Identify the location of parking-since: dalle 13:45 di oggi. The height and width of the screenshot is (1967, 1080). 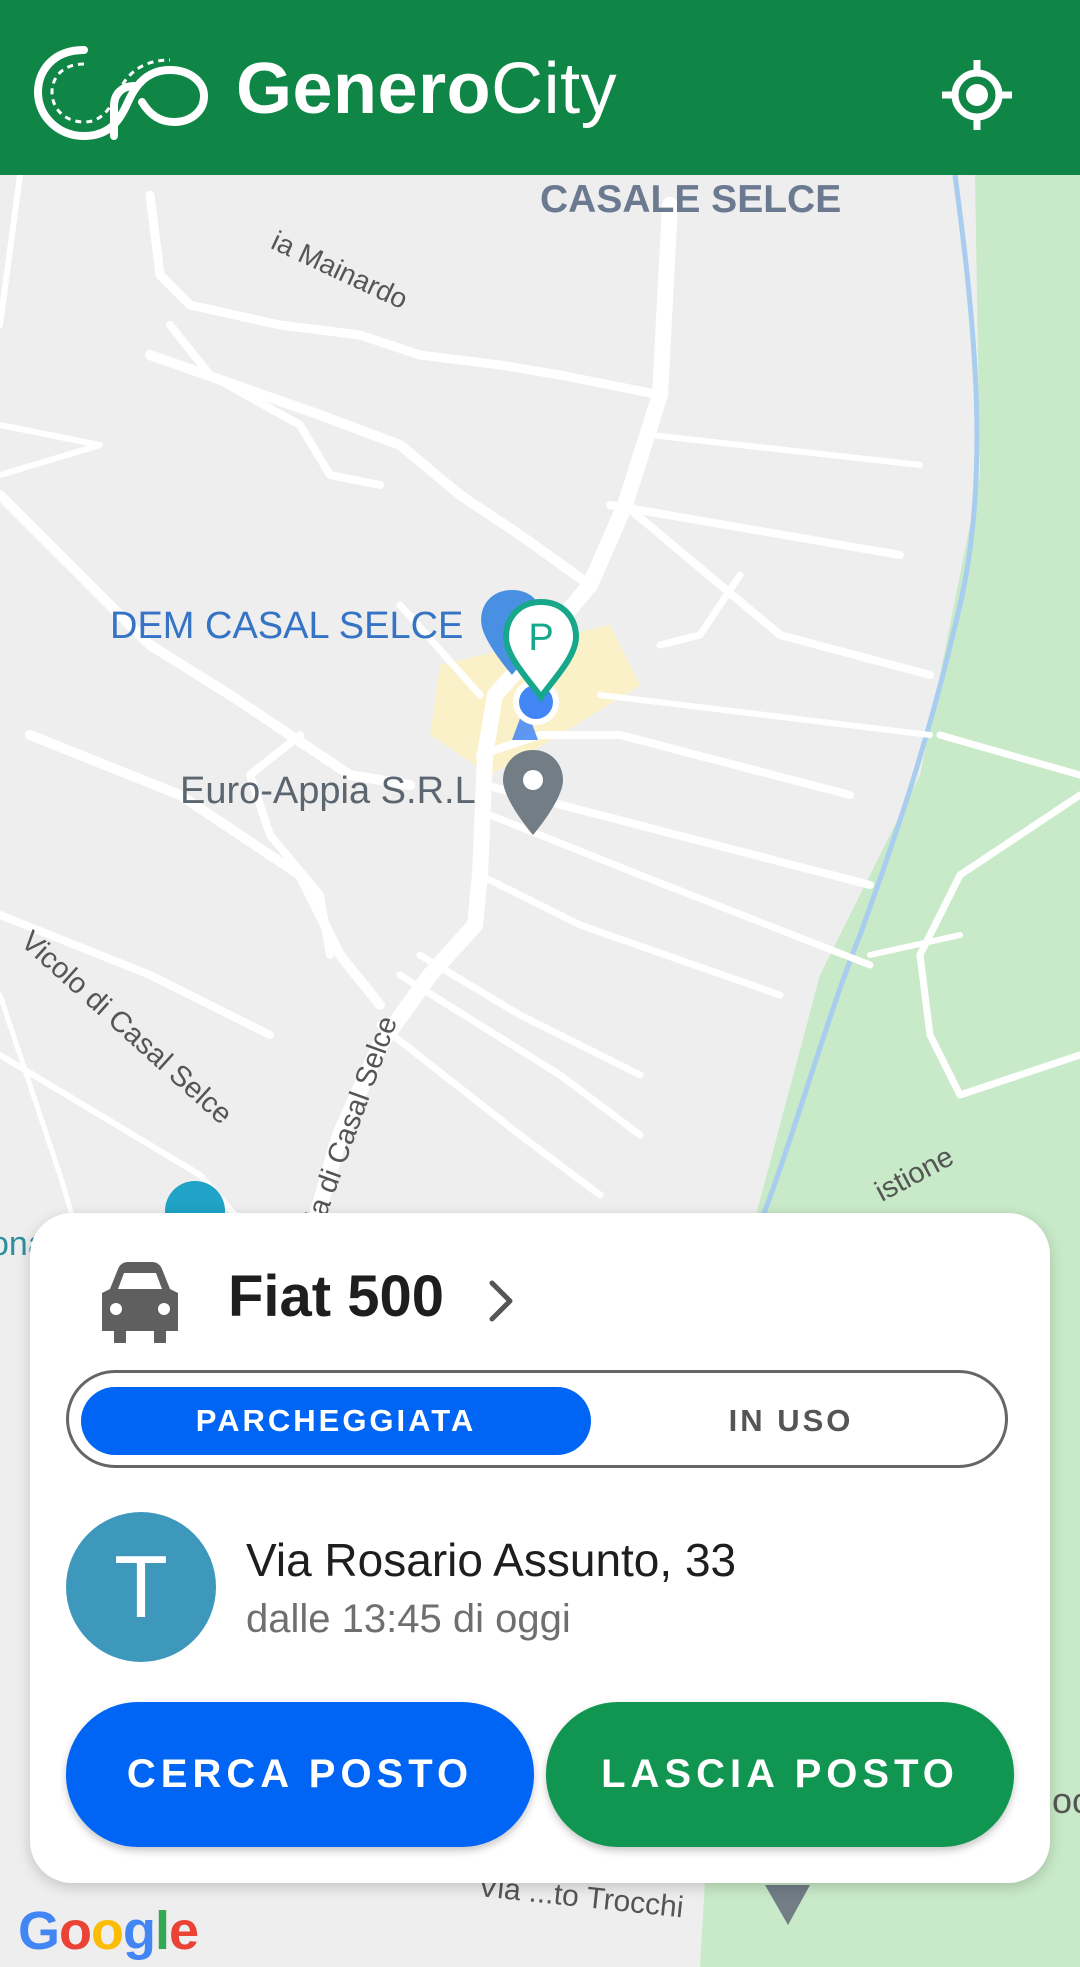
(408, 1619).